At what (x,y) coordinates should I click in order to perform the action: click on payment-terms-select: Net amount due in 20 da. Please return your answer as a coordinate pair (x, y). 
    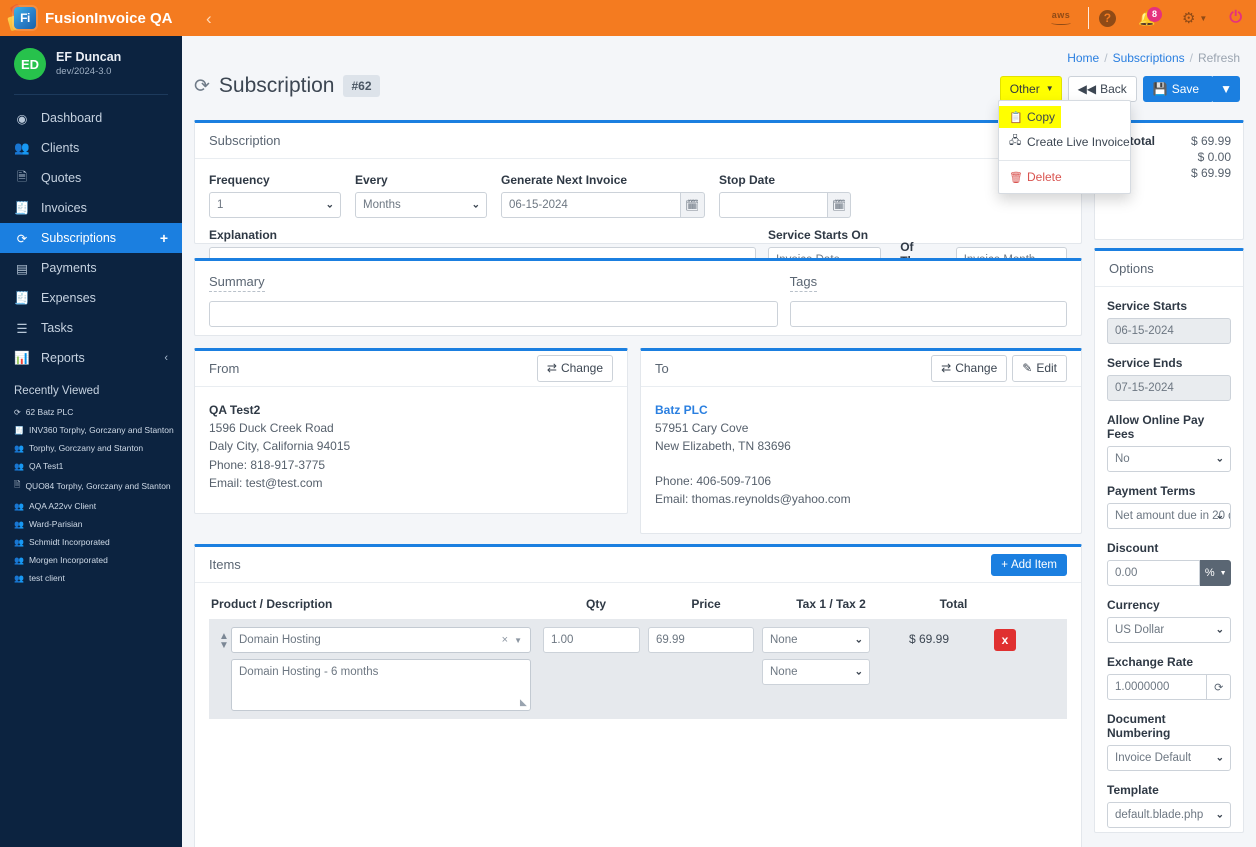
    Looking at the image, I should click on (1169, 516).